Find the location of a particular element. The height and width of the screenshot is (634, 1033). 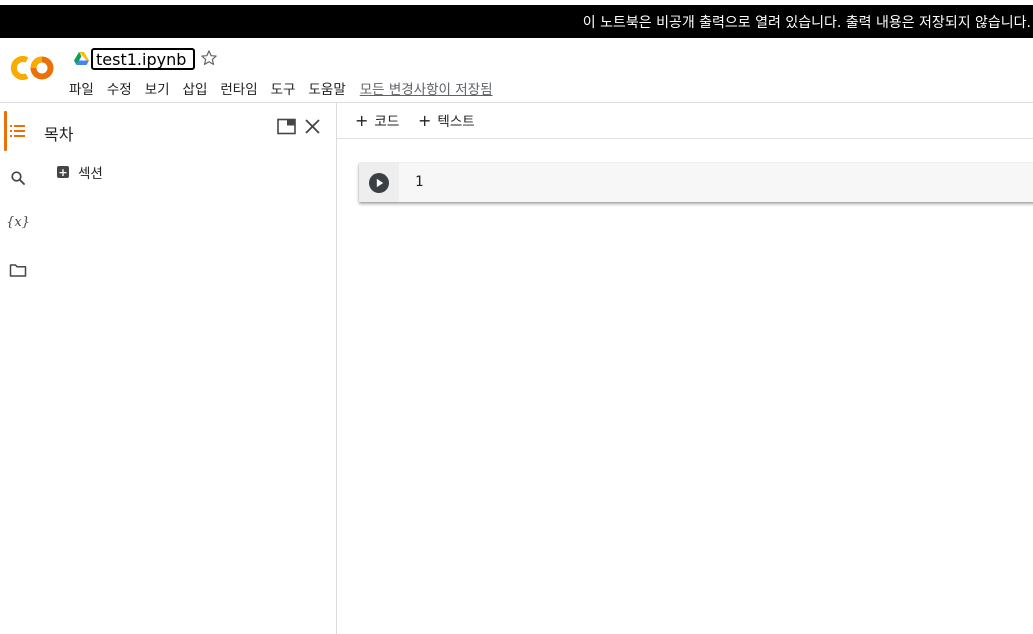

code-editor: 1 is located at coordinates (419, 182).